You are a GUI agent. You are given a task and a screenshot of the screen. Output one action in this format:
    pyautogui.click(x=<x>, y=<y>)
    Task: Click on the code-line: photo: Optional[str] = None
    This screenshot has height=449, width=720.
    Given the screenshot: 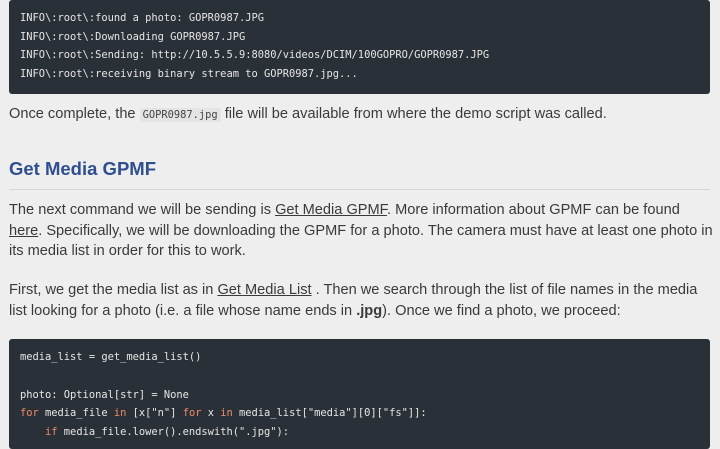 What is the action you would take?
    pyautogui.click(x=104, y=394)
    